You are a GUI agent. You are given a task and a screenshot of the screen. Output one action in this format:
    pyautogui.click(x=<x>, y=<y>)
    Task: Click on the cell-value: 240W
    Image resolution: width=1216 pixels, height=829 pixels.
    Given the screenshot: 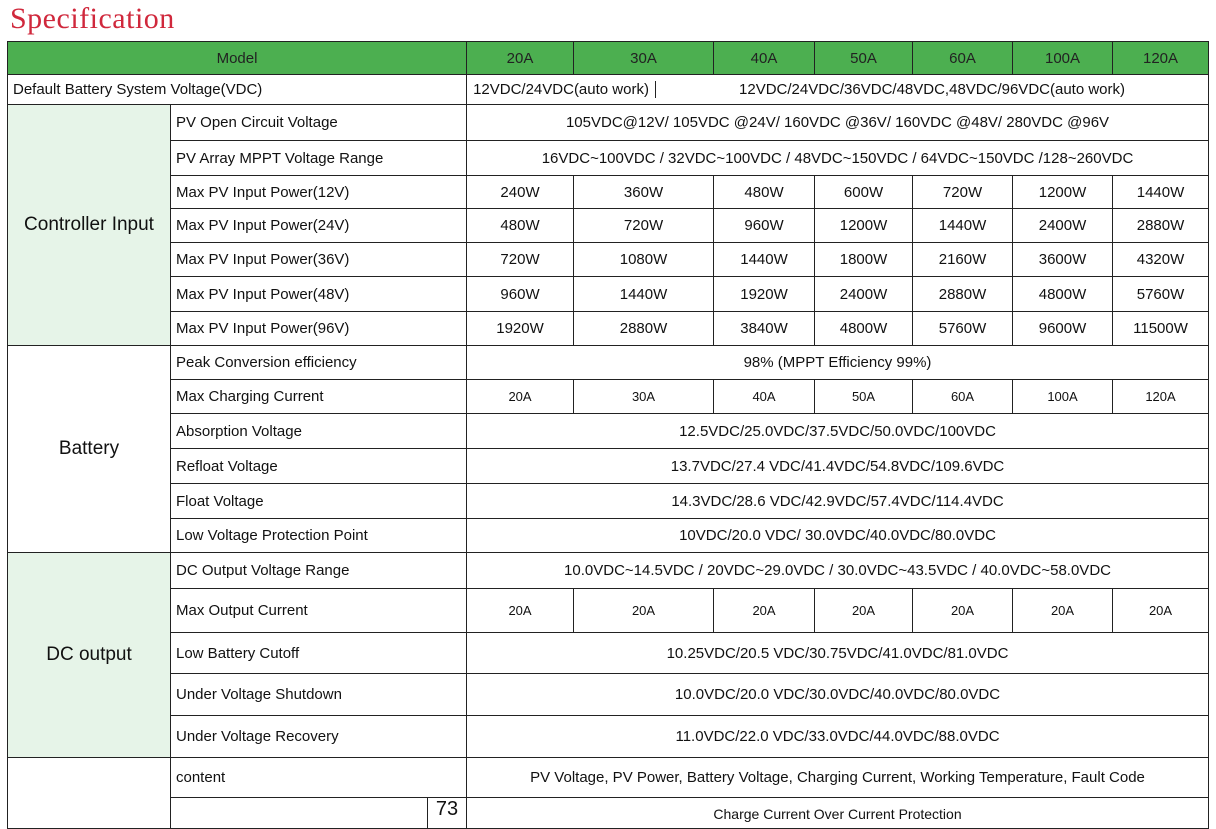 What is the action you would take?
    pyautogui.click(x=520, y=192)
    